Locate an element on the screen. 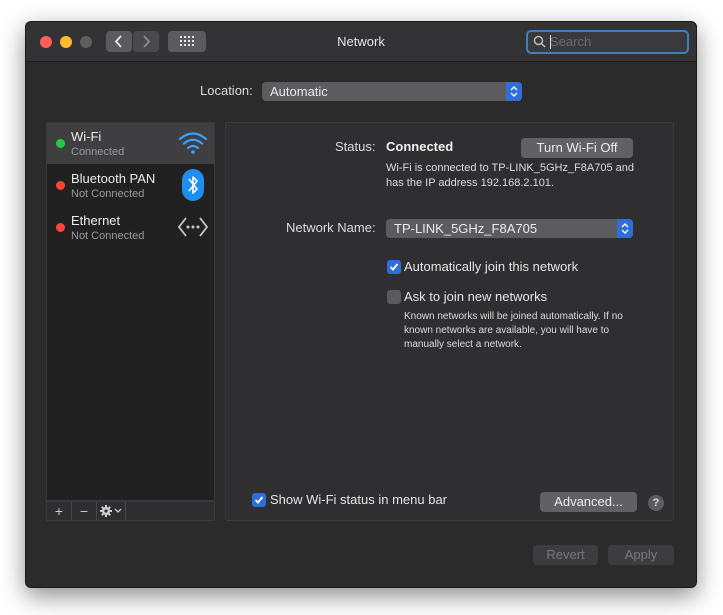 The width and height of the screenshot is (723, 615). status-label: Status: is located at coordinates (355, 146).